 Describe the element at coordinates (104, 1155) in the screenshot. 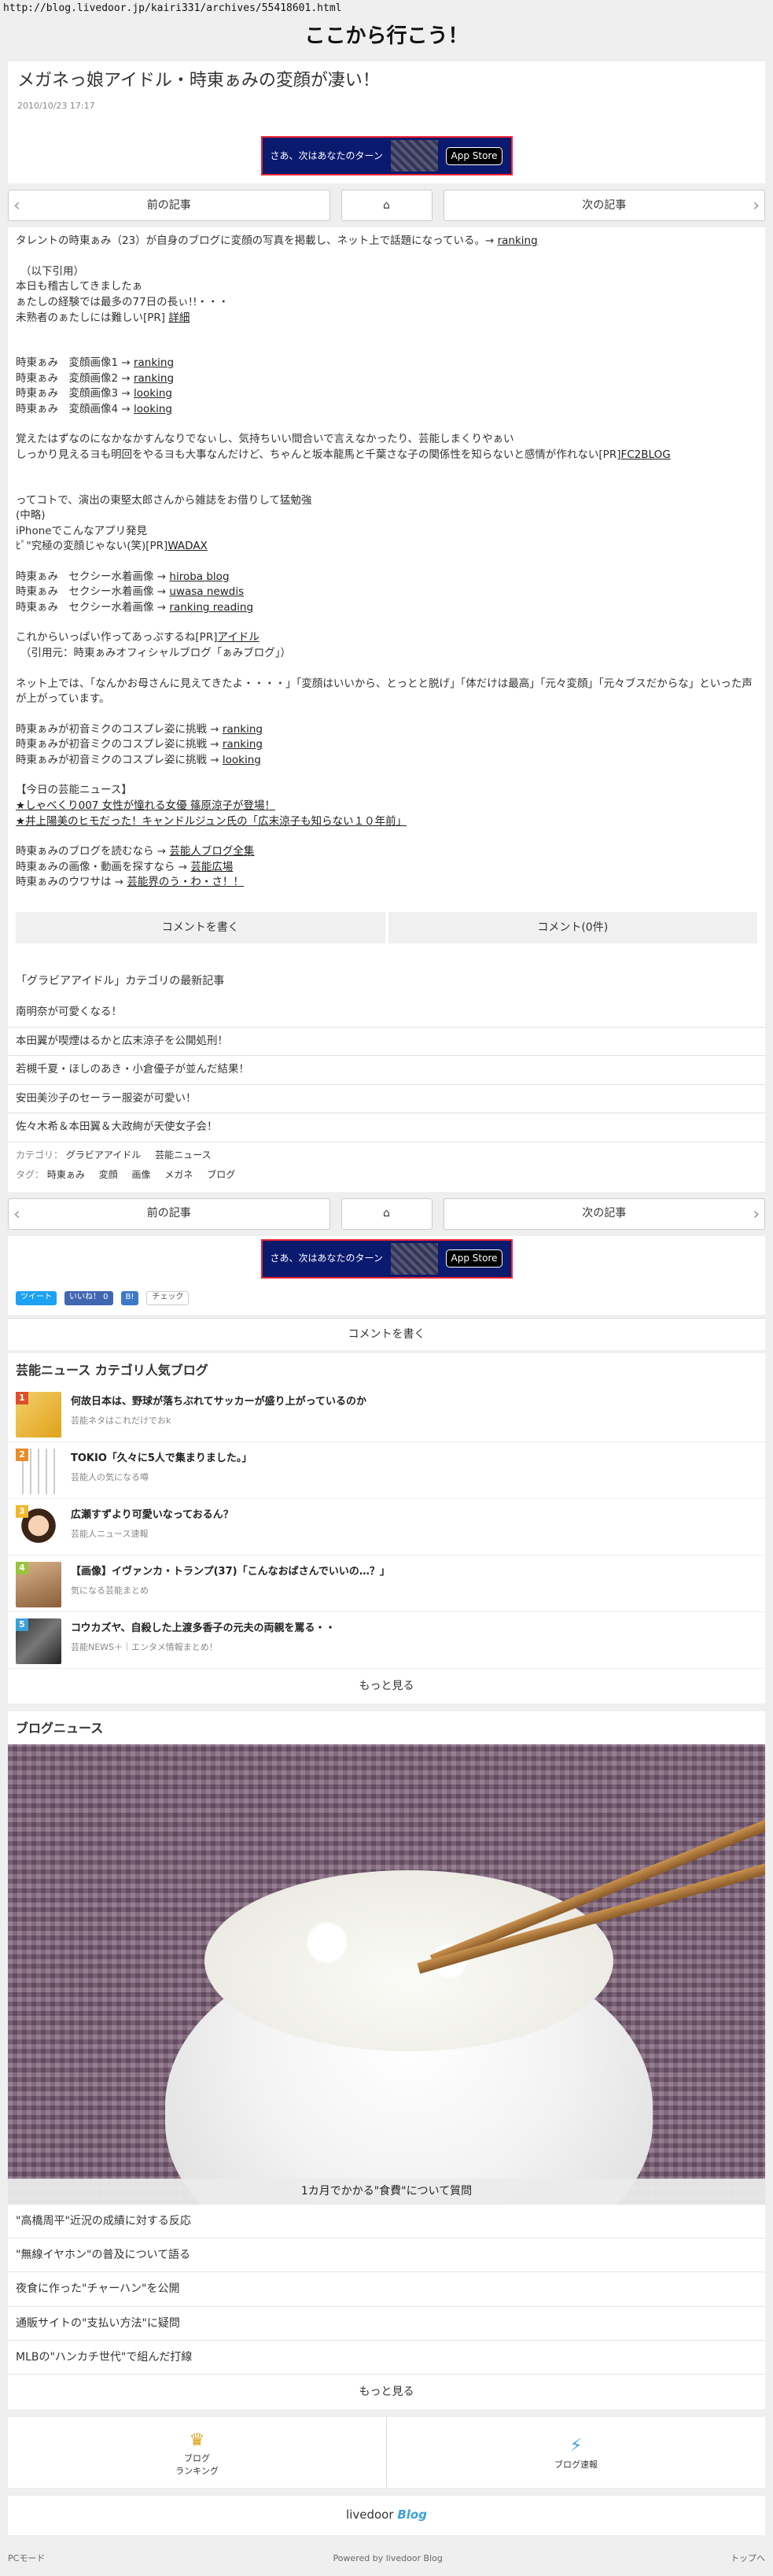

I see `category-link: グラビアアイドル` at that location.